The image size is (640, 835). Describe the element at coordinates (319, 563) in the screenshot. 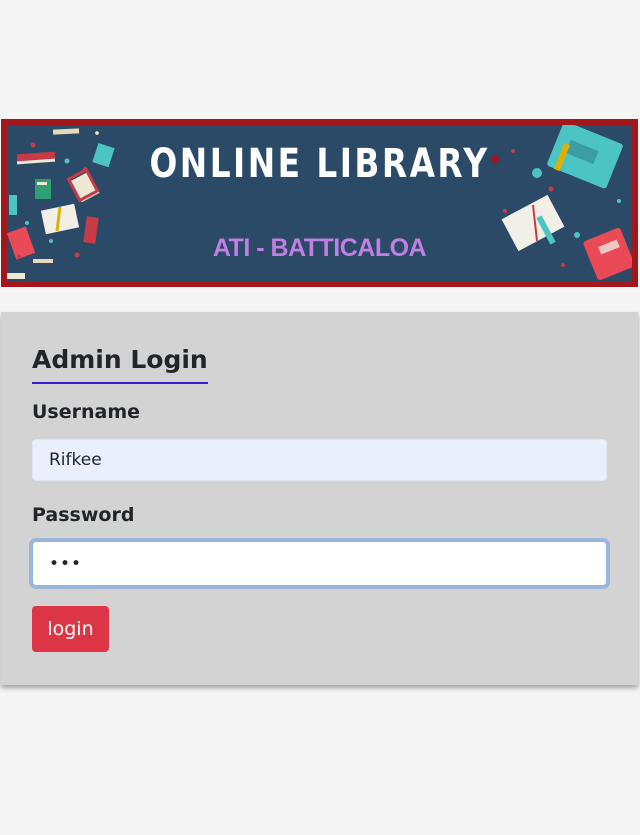

I see `password-input` at that location.